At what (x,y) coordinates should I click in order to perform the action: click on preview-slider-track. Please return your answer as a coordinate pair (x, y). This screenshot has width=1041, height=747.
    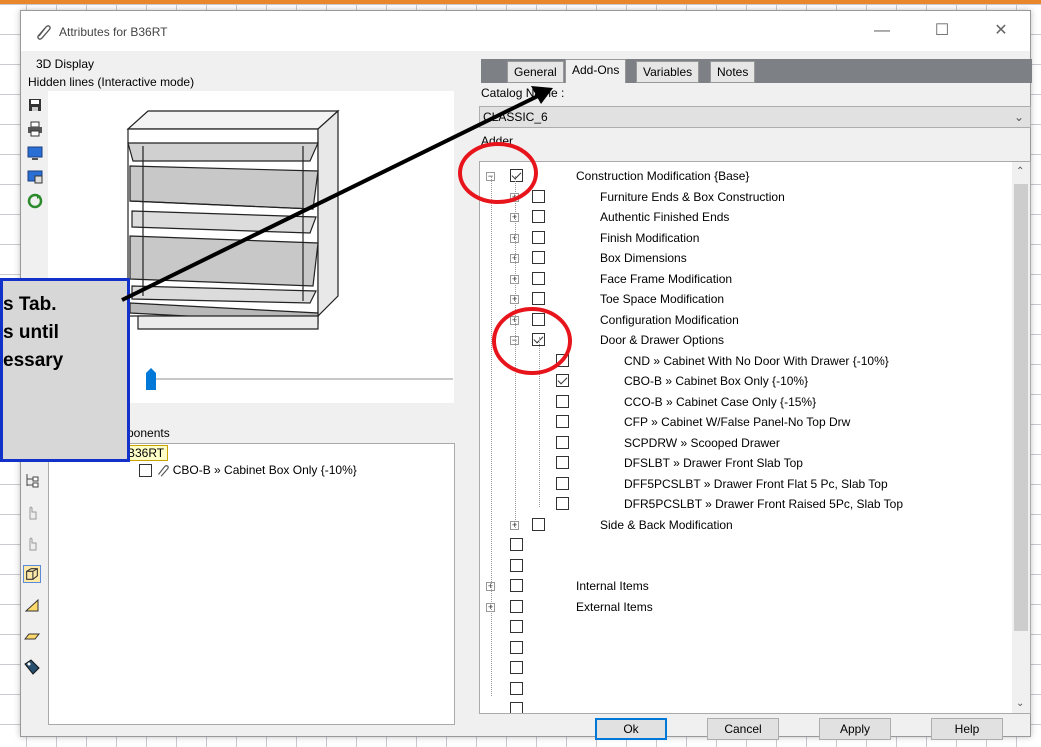
    Looking at the image, I should click on (303, 379).